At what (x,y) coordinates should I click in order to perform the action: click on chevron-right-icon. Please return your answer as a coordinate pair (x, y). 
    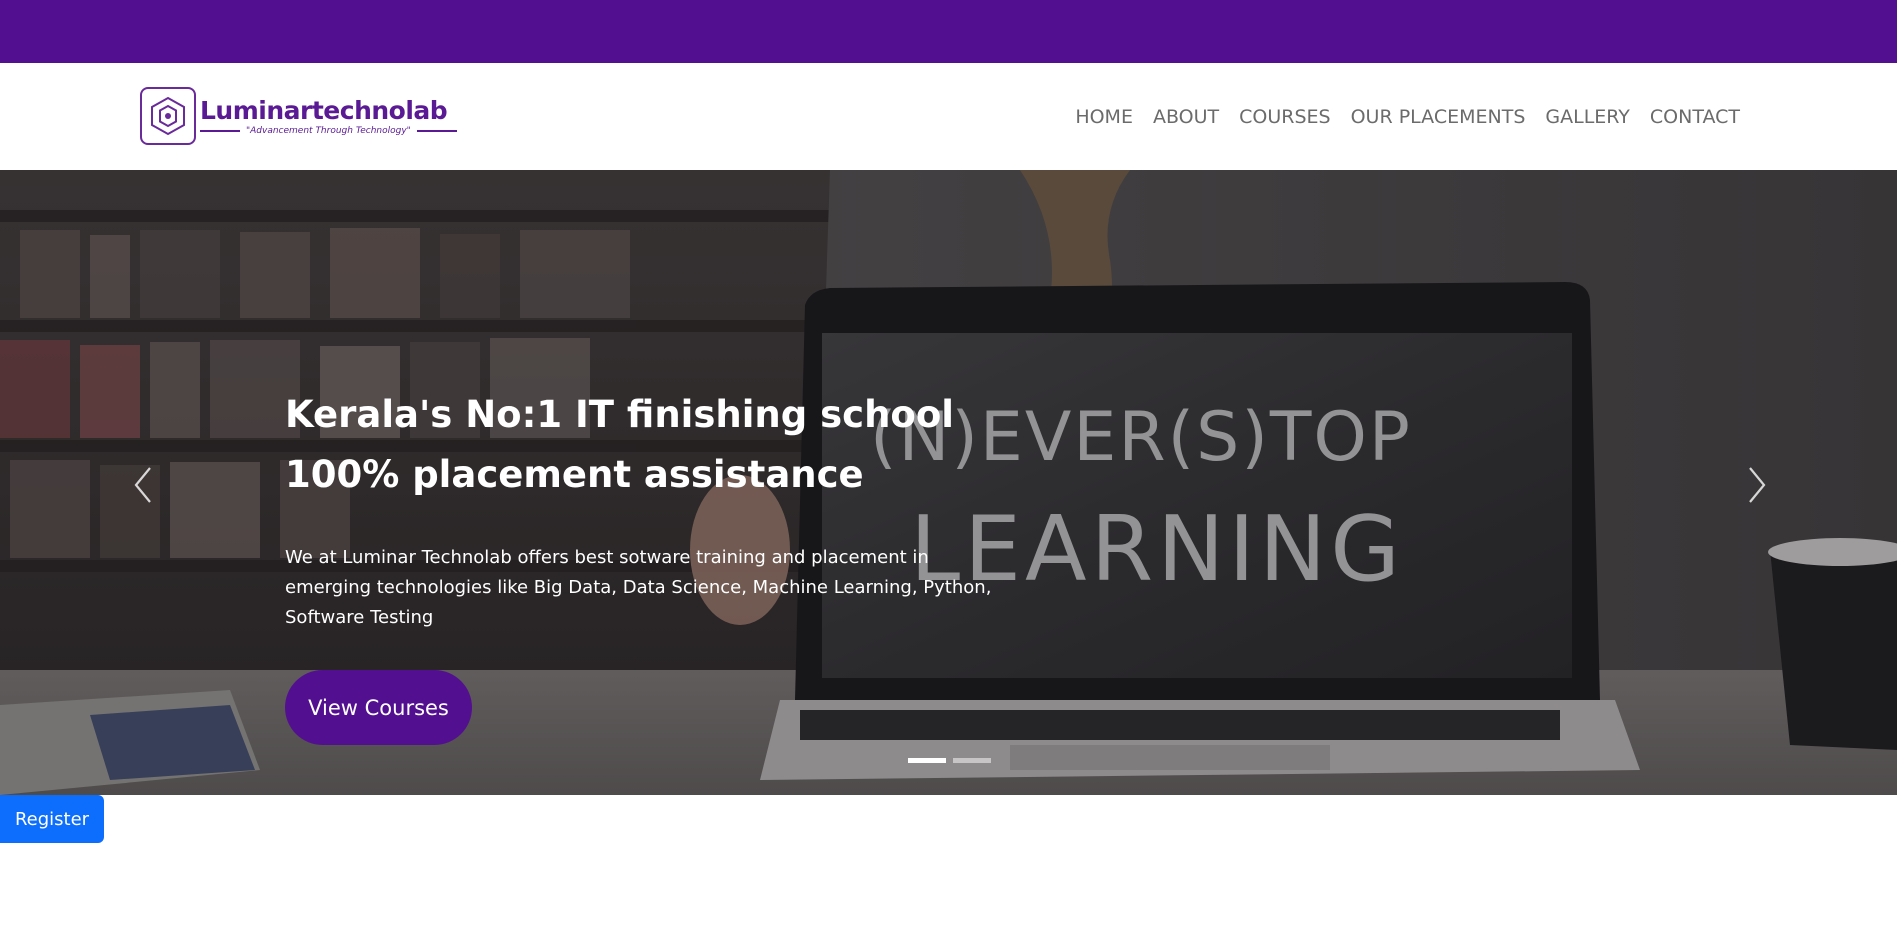
    Looking at the image, I should click on (1757, 485).